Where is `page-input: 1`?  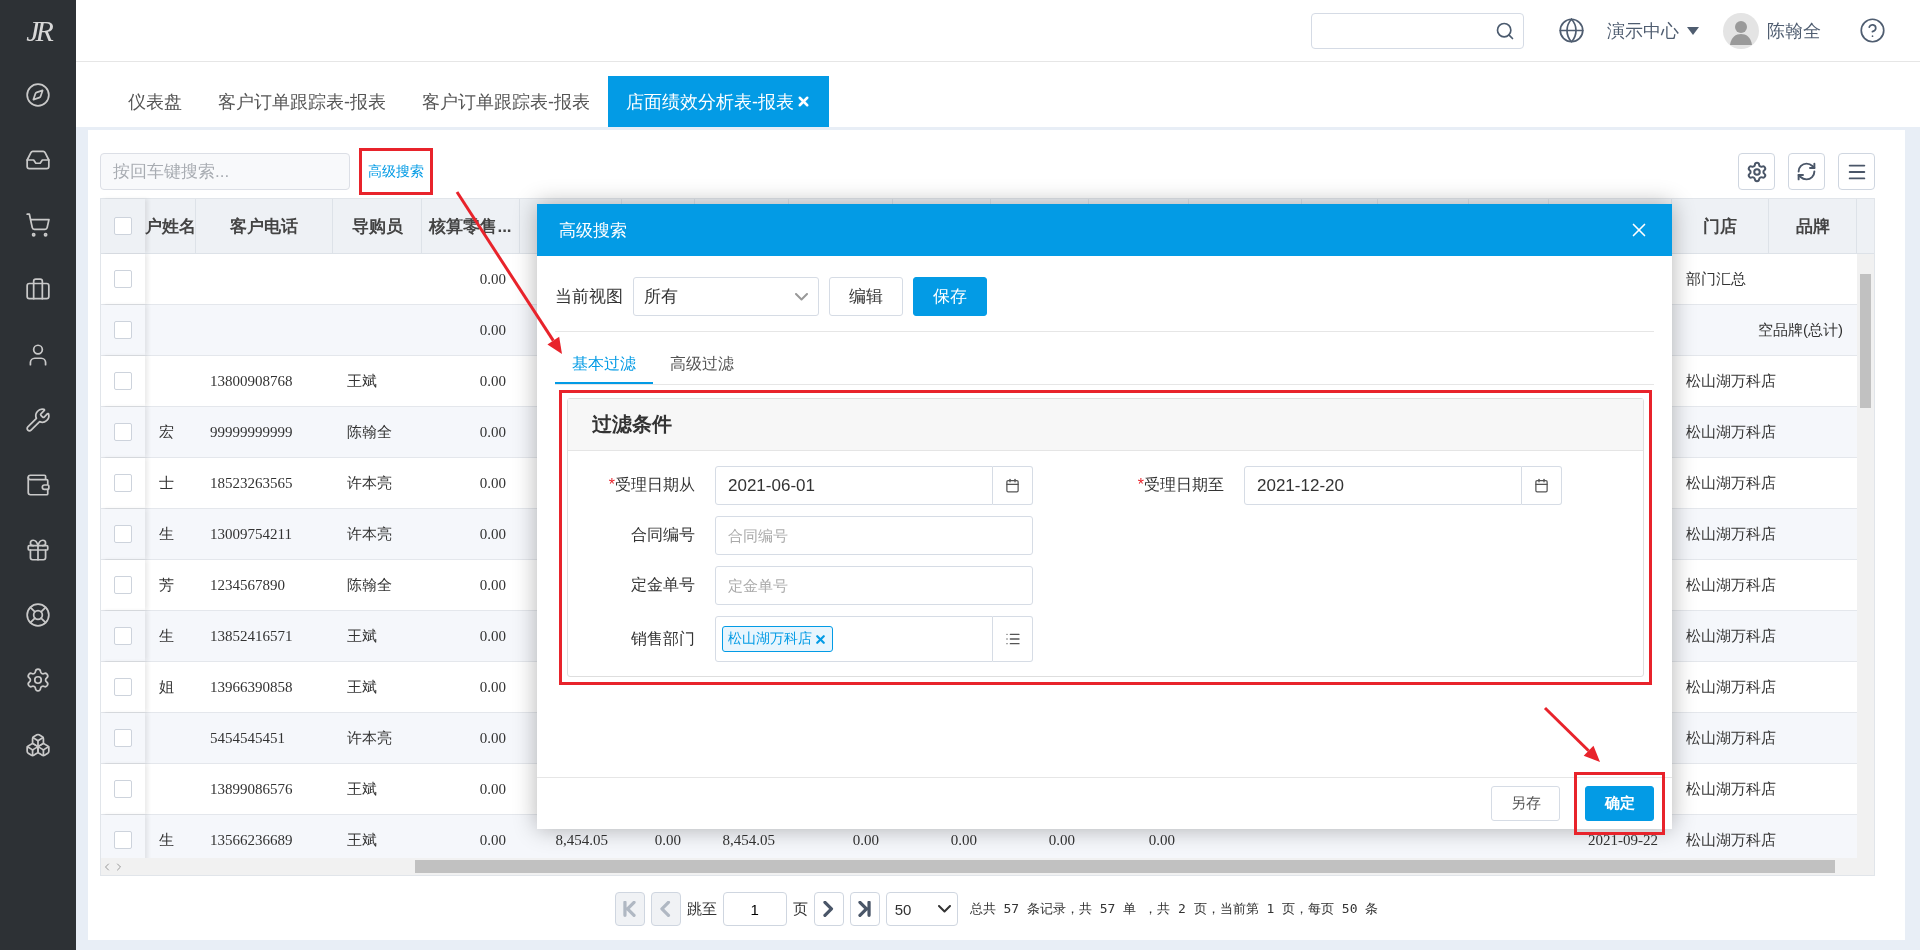 page-input: 1 is located at coordinates (754, 909).